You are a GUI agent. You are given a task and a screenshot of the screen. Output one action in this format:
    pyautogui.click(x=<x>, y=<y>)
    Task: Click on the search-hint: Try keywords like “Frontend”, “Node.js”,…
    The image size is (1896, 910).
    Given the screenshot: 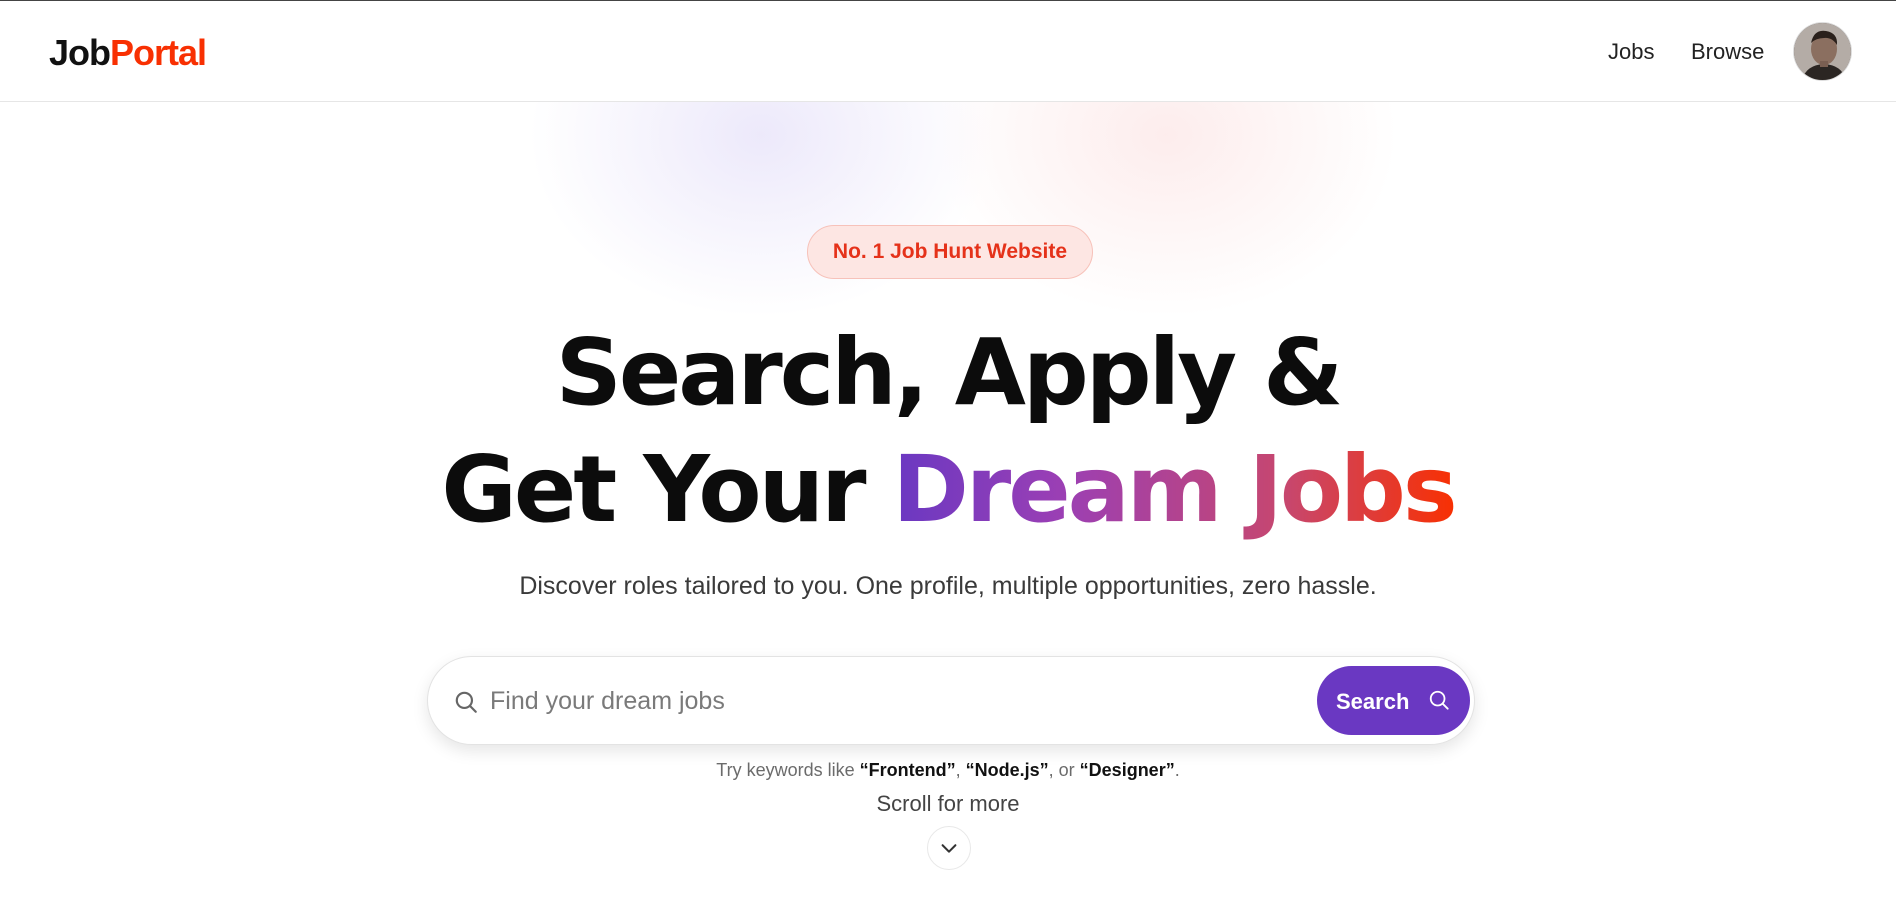 What is the action you would take?
    pyautogui.click(x=948, y=770)
    